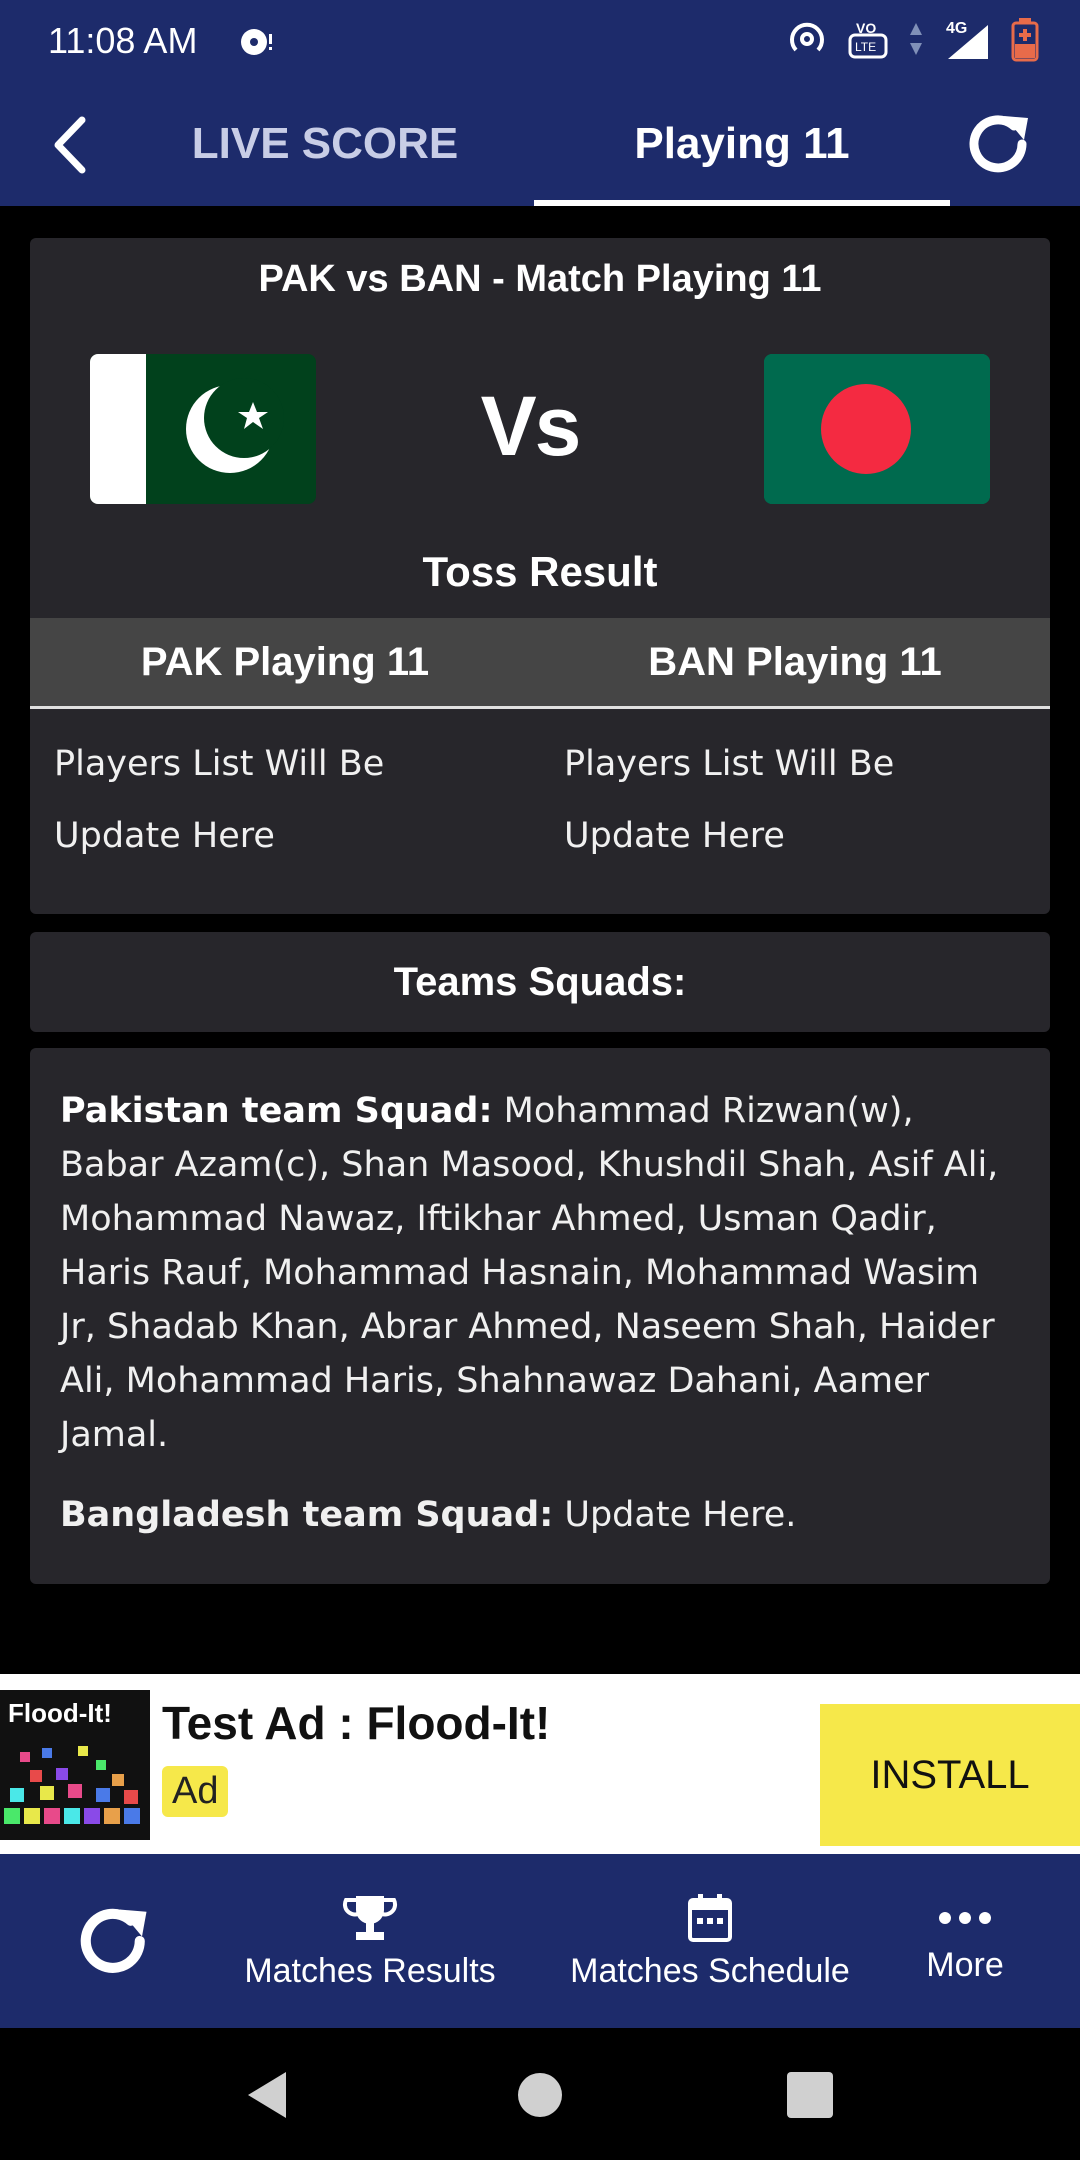  I want to click on ad-install-button: INSTALL, so click(950, 1775).